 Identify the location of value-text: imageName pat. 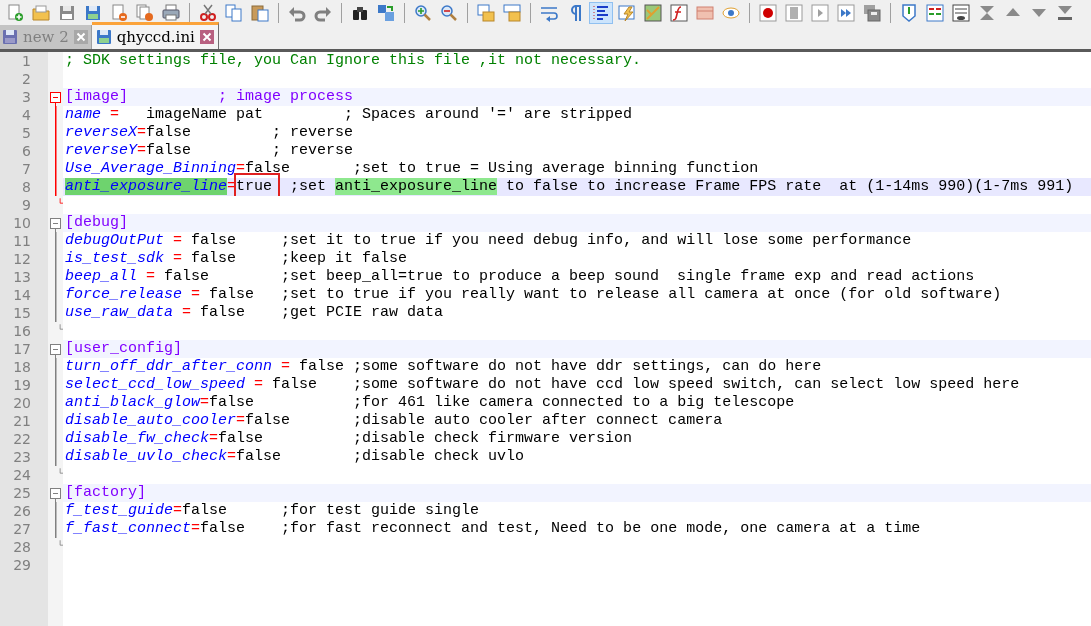
(204, 114).